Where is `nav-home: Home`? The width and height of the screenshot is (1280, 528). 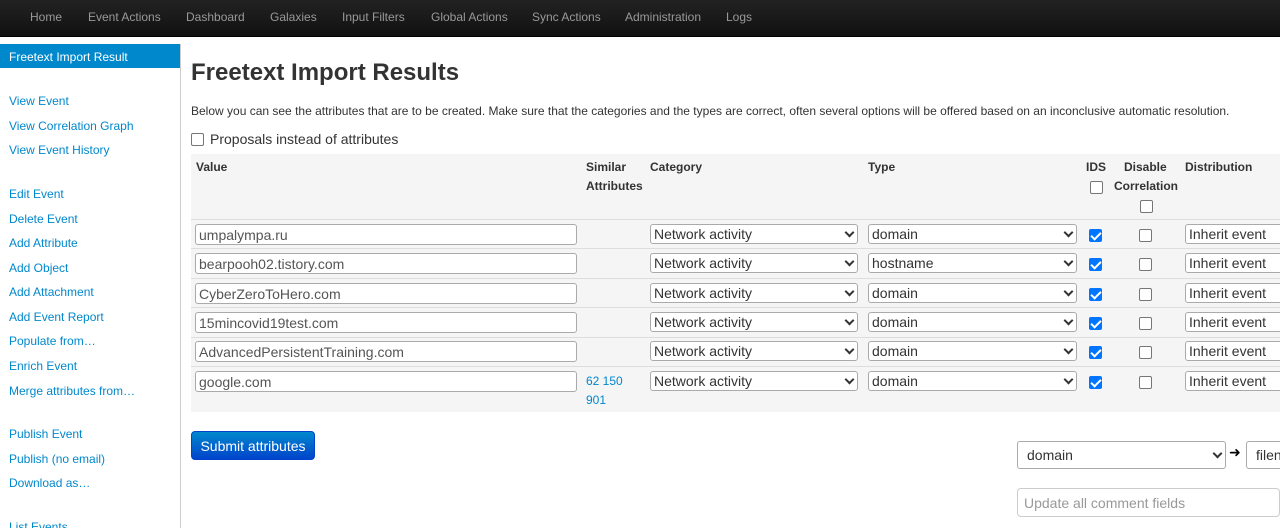
nav-home: Home is located at coordinates (46, 17).